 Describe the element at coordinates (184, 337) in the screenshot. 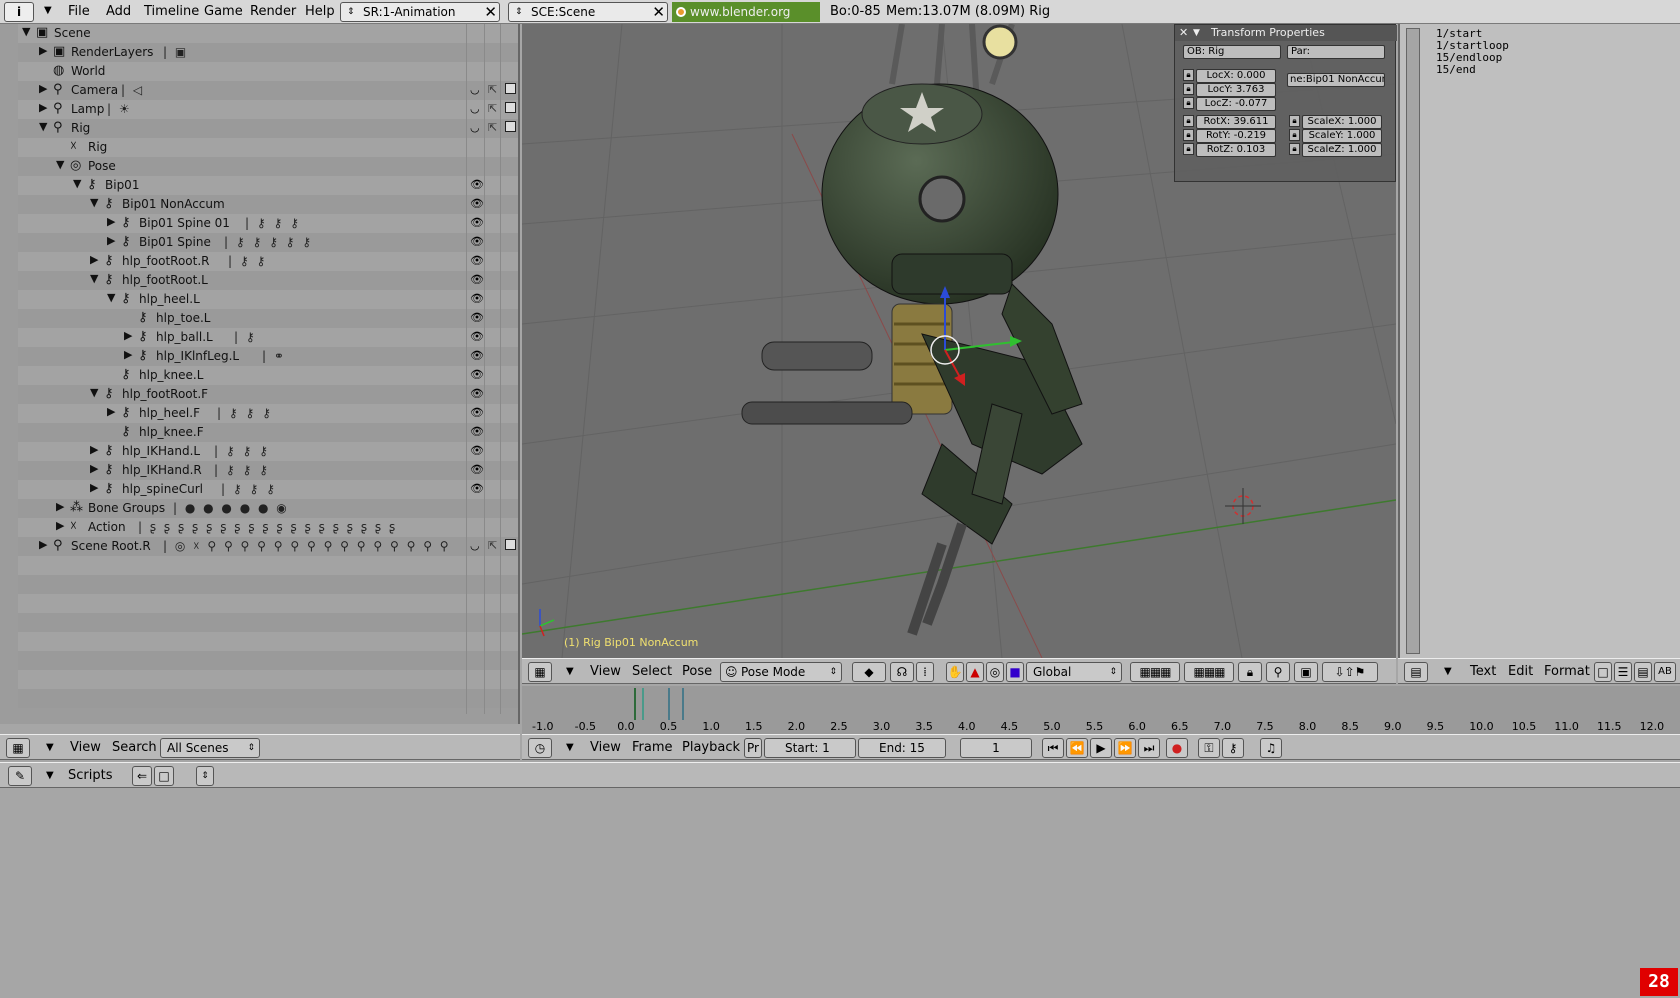

I see `outliner-item-label: hlp_ball.L` at that location.